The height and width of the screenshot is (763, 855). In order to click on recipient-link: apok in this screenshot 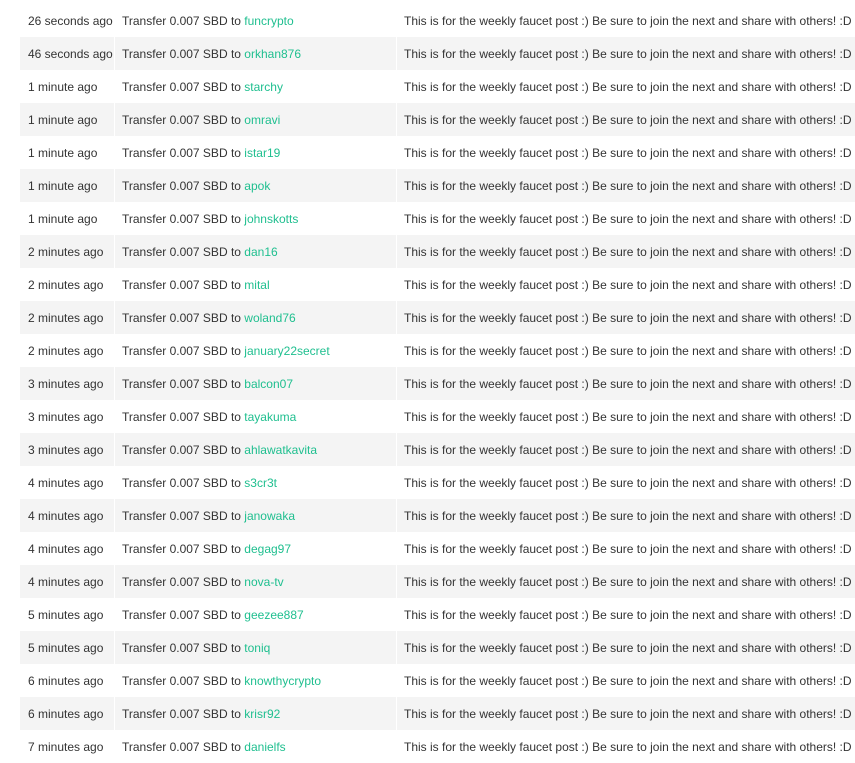, I will do `click(257, 186)`.